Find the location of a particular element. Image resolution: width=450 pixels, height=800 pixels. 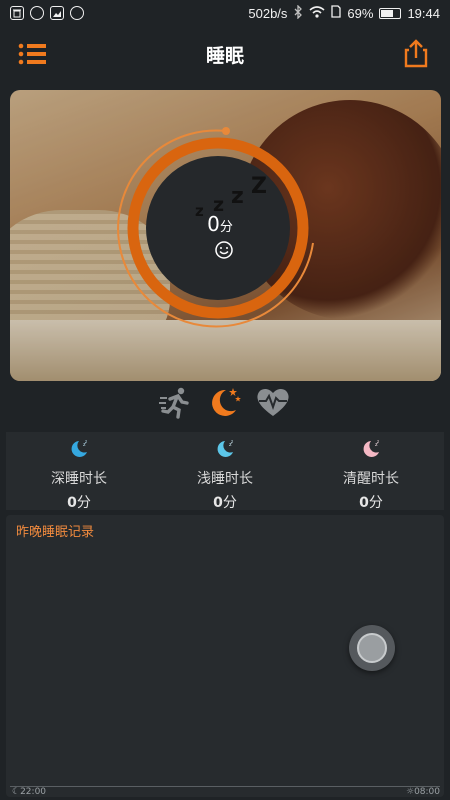

record-title: 昨晚睡眠记录 is located at coordinates (55, 532).